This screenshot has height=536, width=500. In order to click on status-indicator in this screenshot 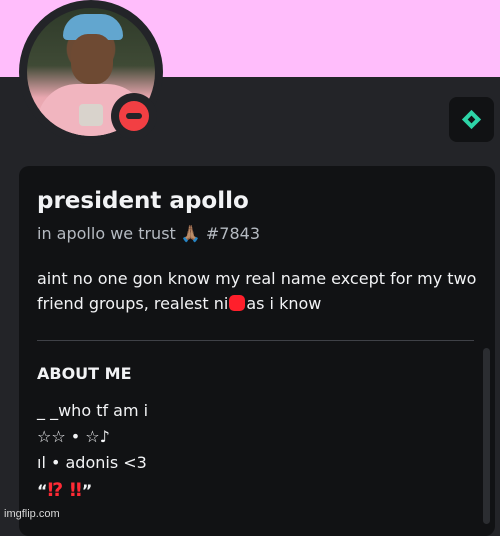, I will do `click(134, 116)`.